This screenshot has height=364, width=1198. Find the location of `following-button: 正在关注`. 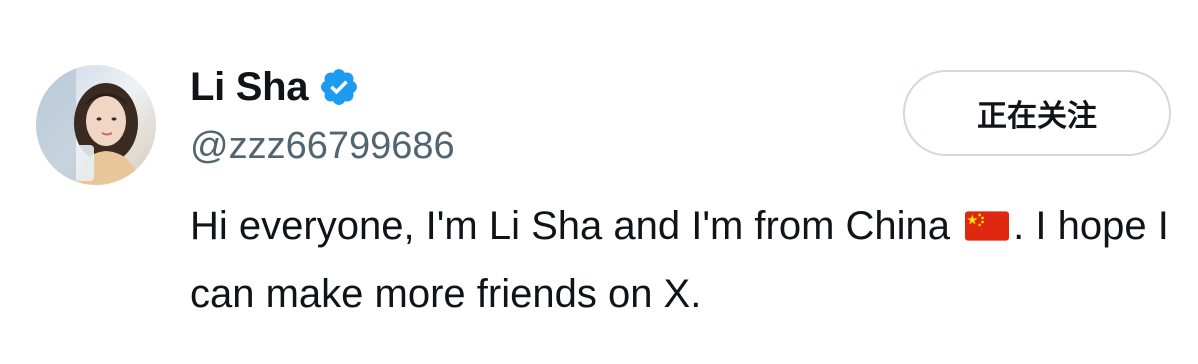

following-button: 正在关注 is located at coordinates (1037, 113).